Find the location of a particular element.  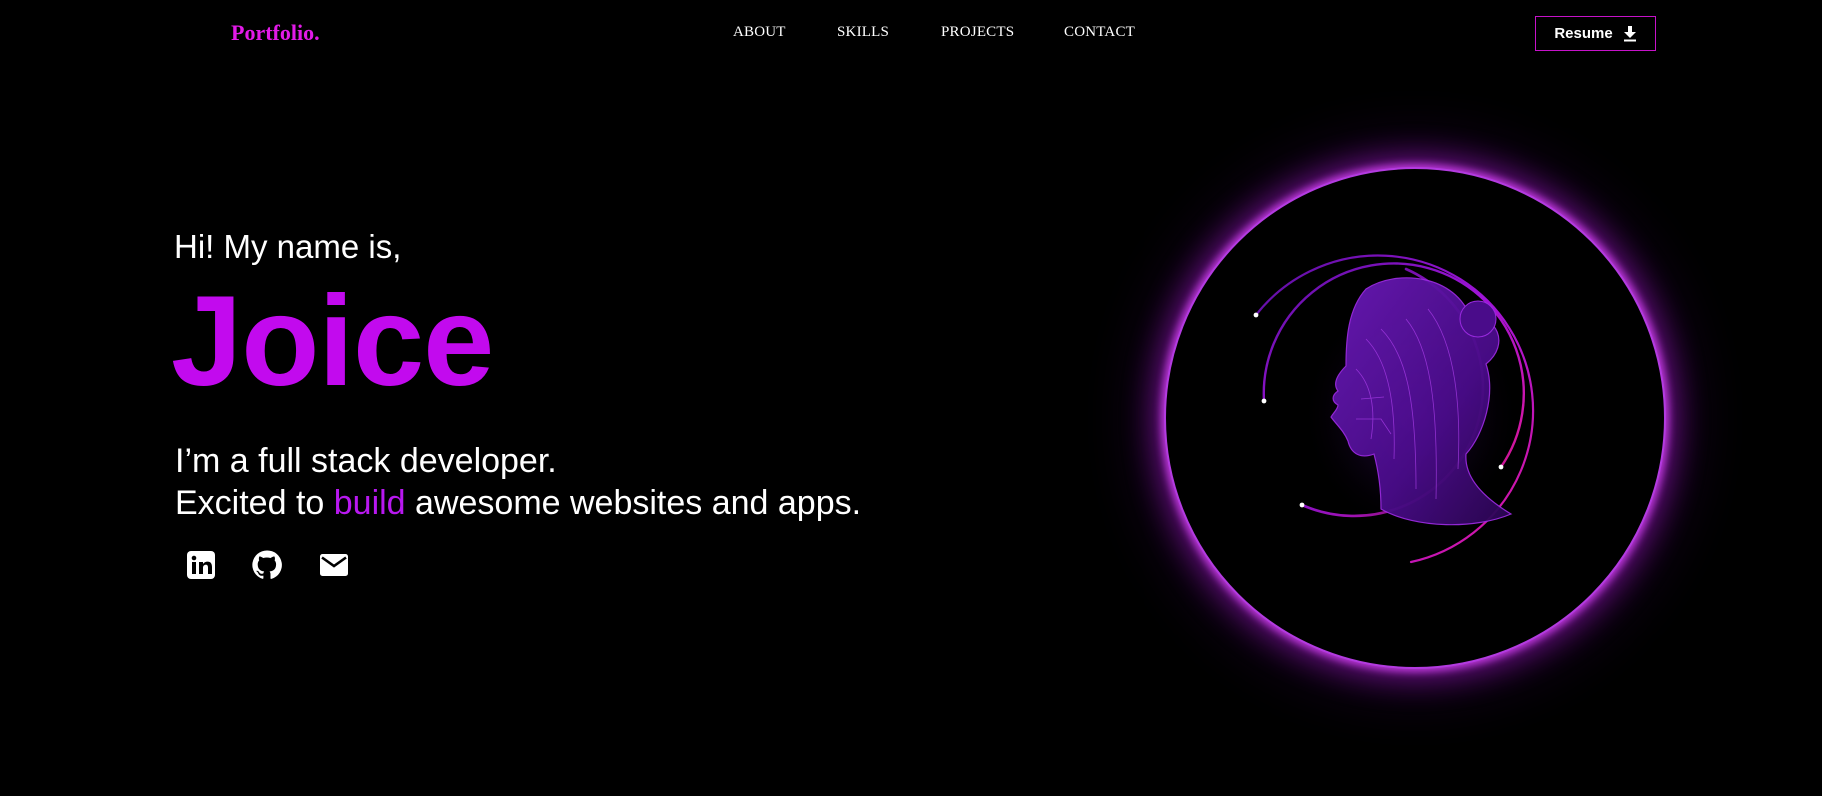

portrait-illustration is located at coordinates (1394, 409).